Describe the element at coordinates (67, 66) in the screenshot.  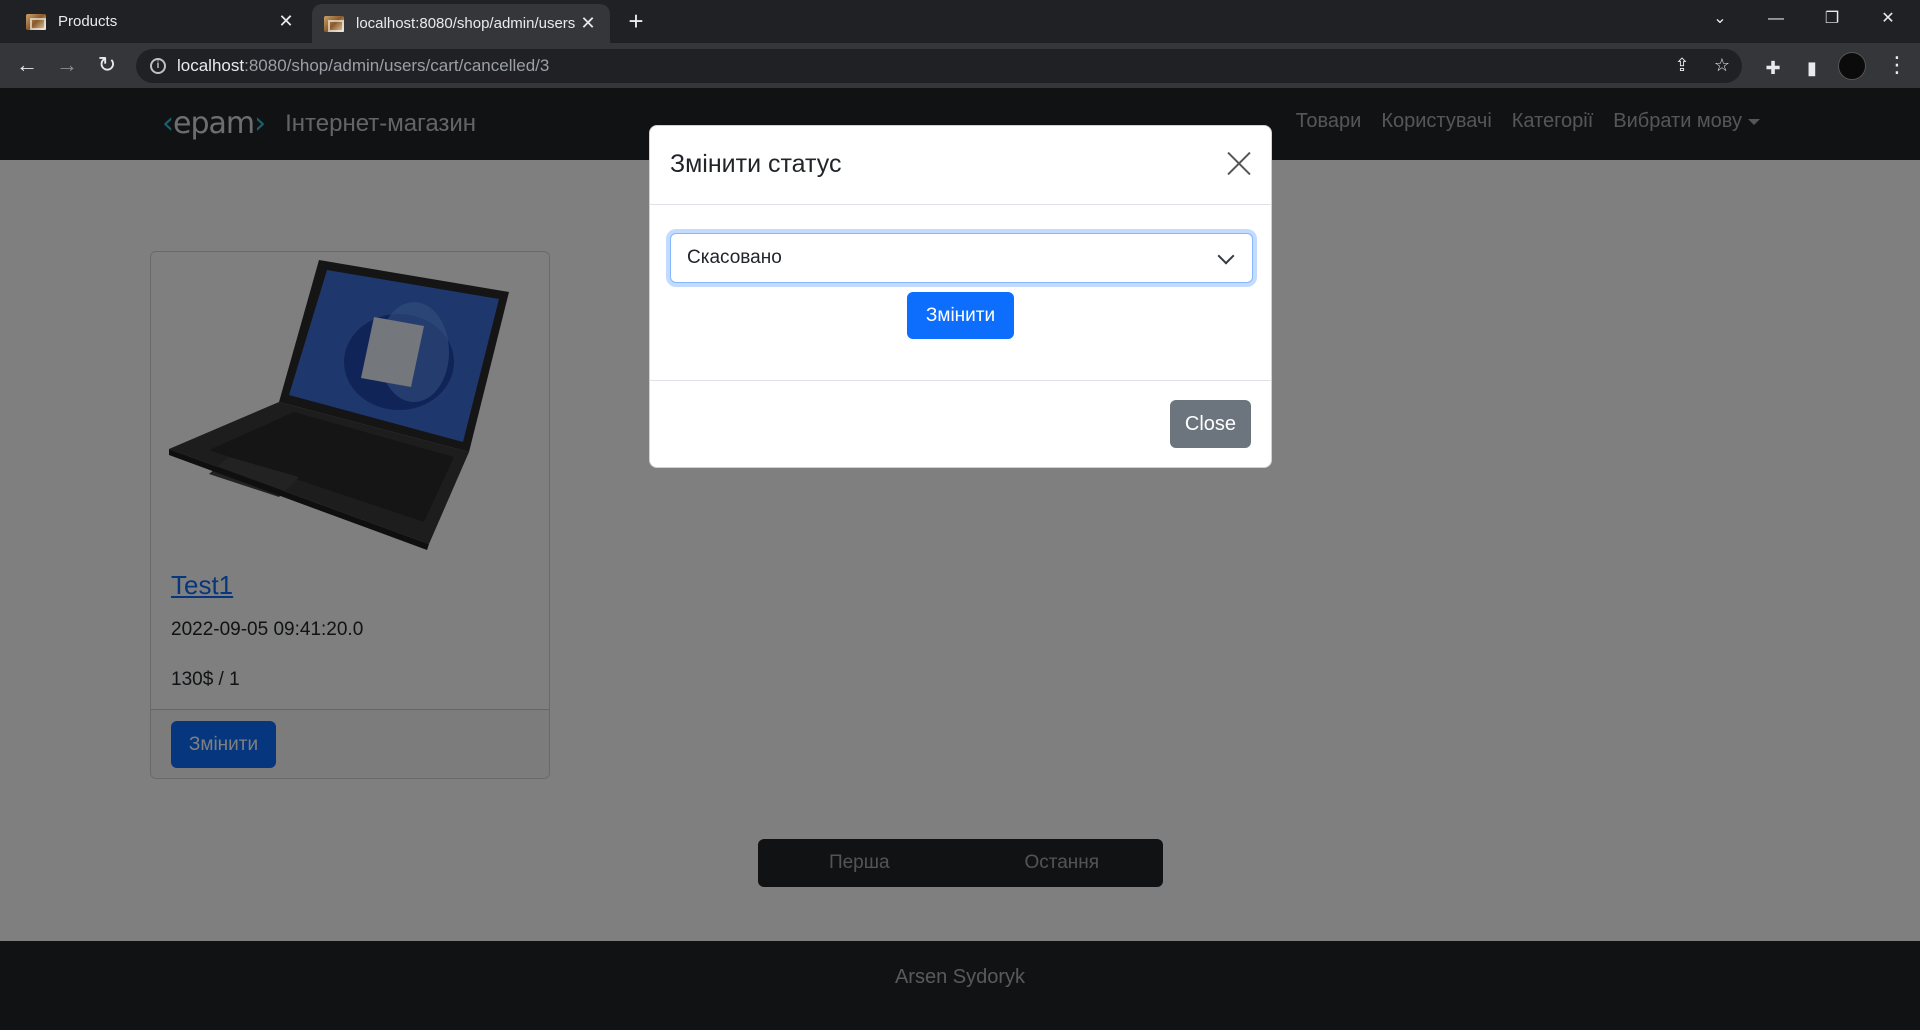
I see `forward-arrow-icon: →` at that location.